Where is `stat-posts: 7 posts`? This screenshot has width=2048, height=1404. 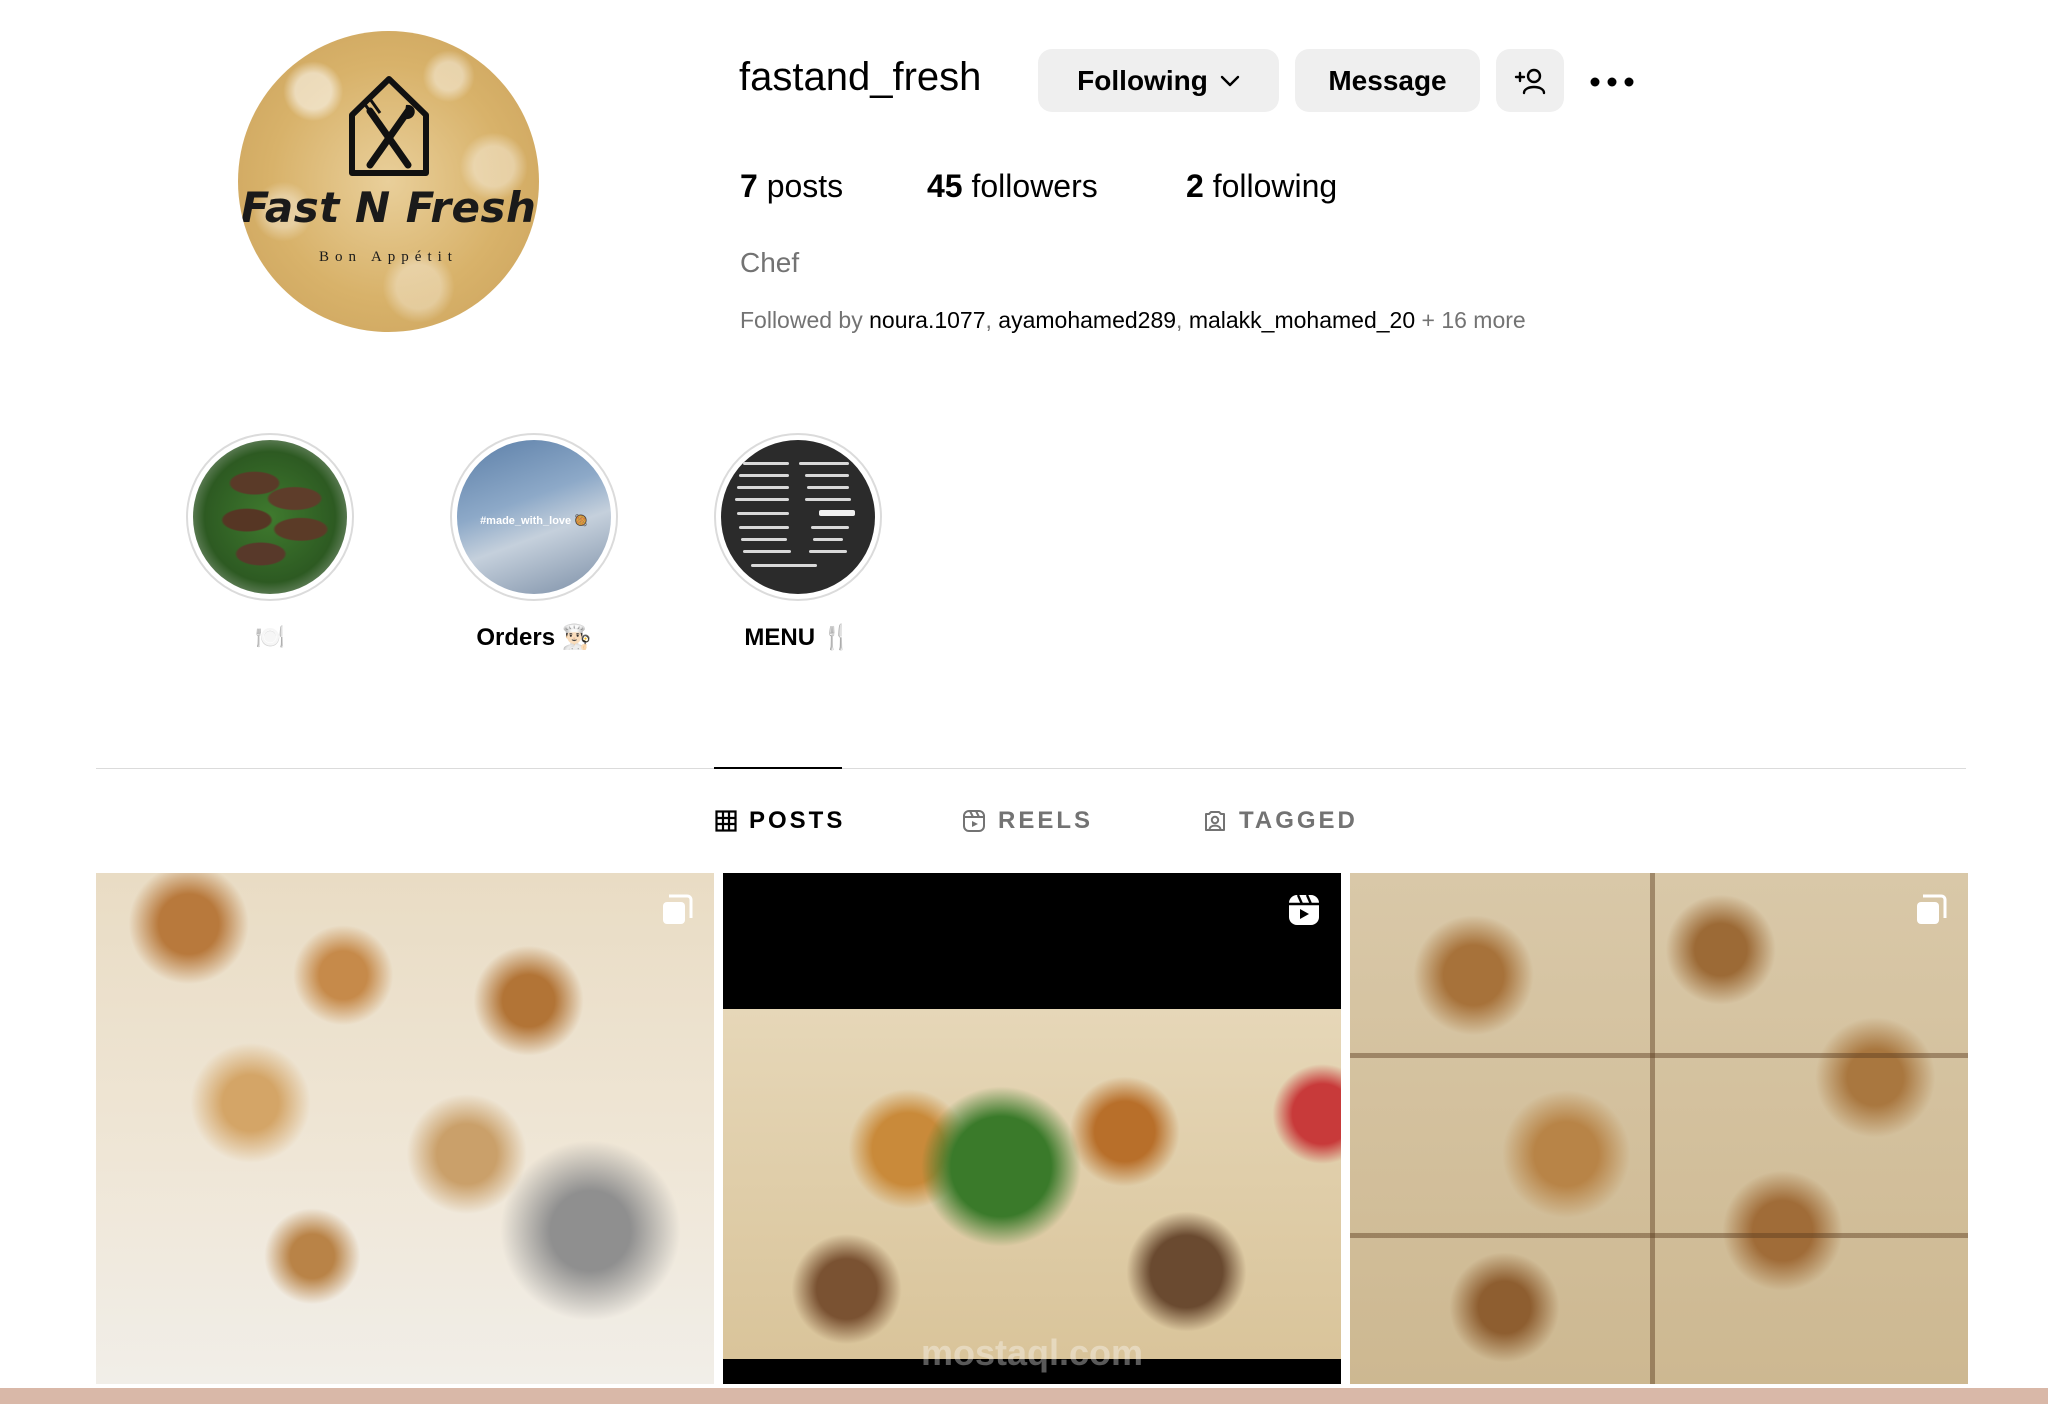 stat-posts: 7 posts is located at coordinates (791, 186).